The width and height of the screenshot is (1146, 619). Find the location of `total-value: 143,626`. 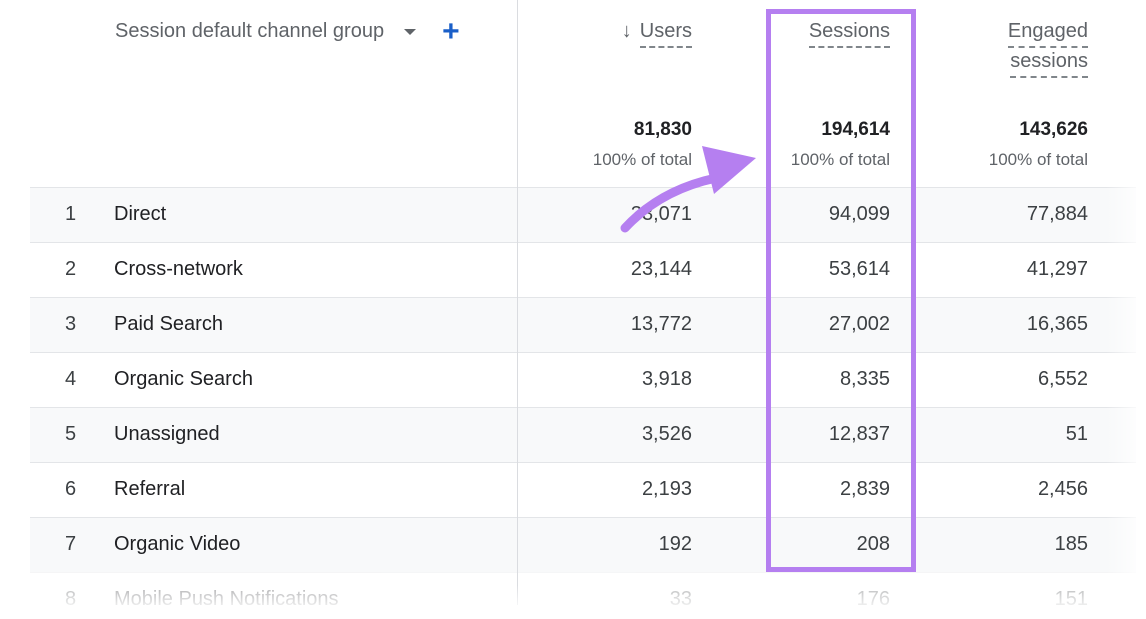

total-value: 143,626 is located at coordinates (1053, 129).